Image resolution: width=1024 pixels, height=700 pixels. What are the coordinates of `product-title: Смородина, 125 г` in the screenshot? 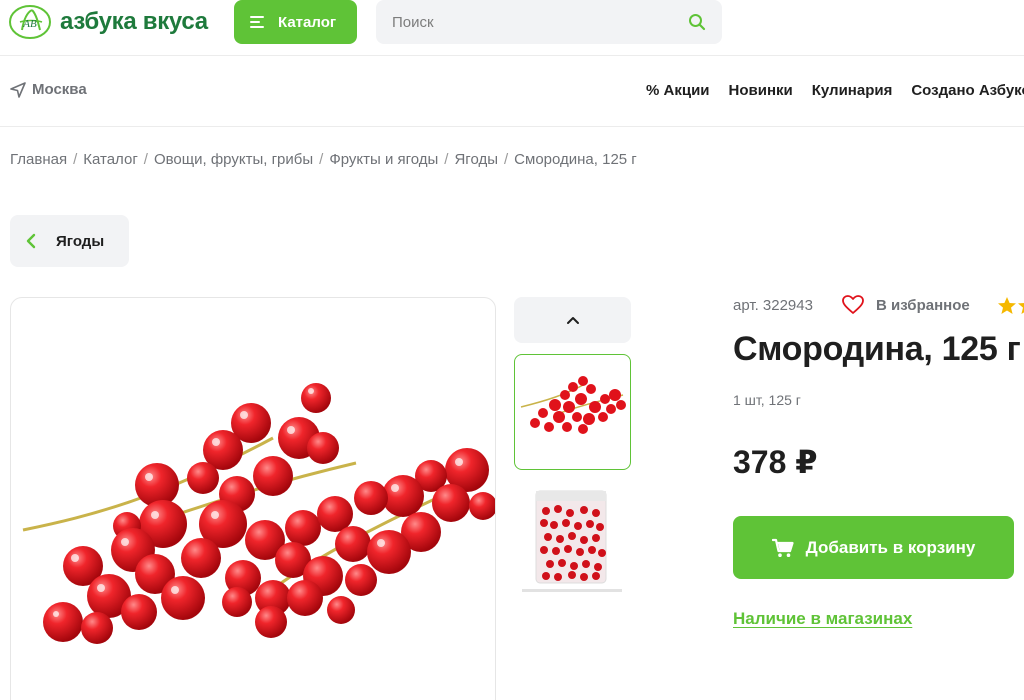 It's located at (877, 349).